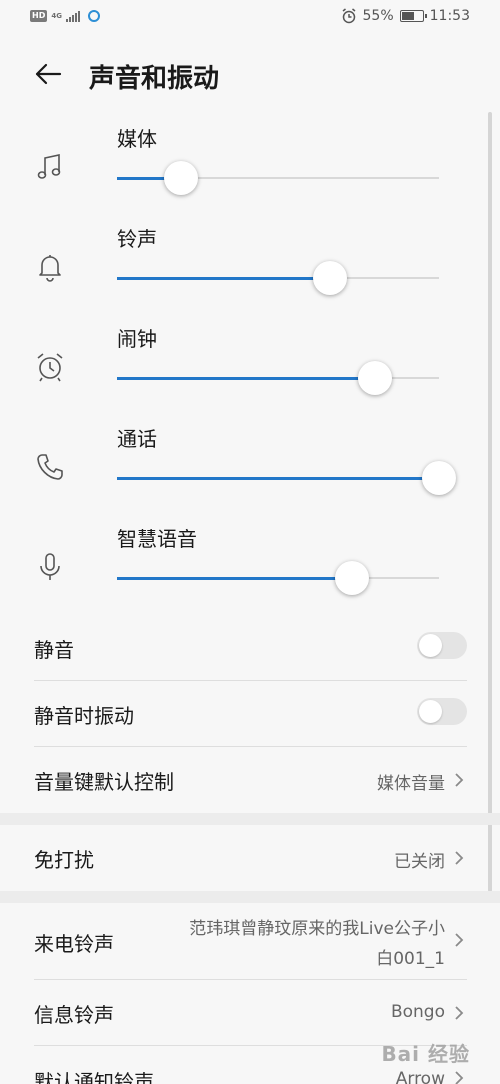 The image size is (500, 1084). I want to click on status-left: HD 4G, so click(65, 16).